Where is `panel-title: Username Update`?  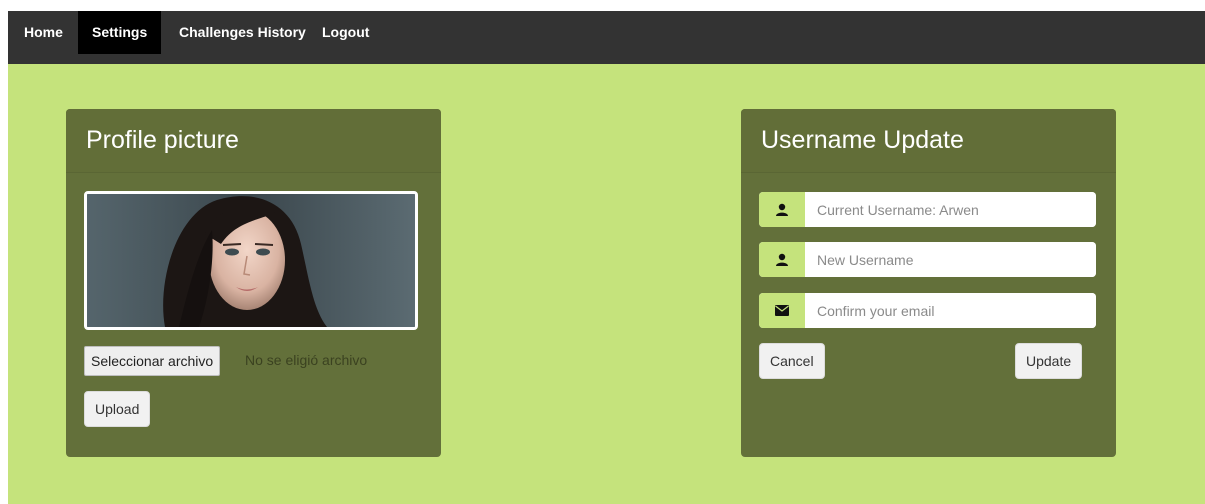 panel-title: Username Update is located at coordinates (862, 140).